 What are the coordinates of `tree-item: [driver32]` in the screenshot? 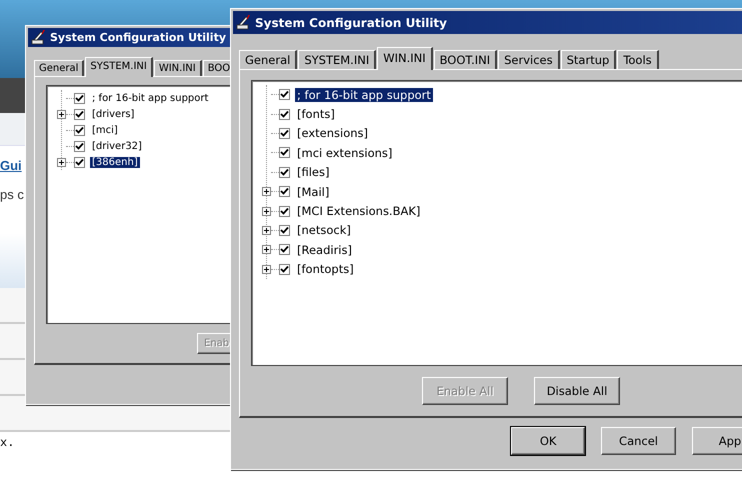 It's located at (117, 146).